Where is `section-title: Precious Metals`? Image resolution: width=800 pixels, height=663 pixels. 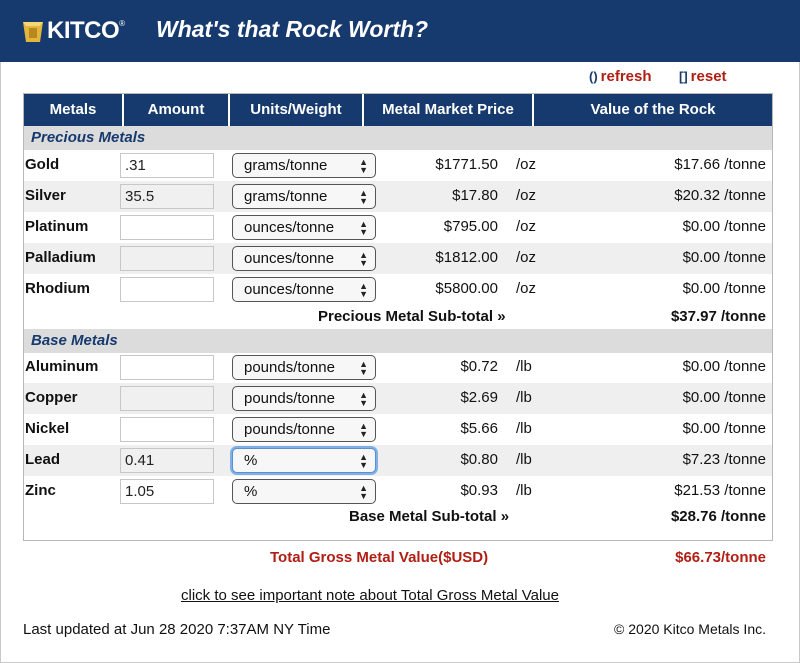
section-title: Precious Metals is located at coordinates (88, 137).